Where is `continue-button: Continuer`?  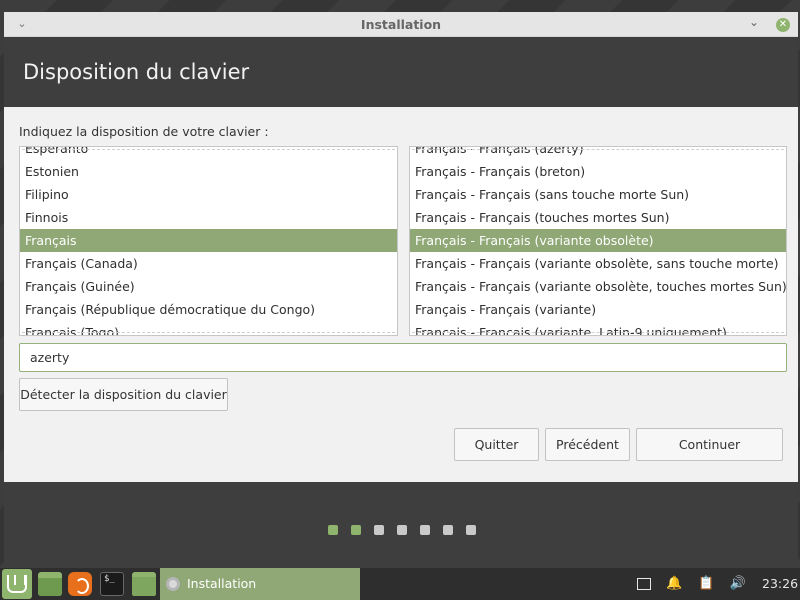
continue-button: Continuer is located at coordinates (709, 444).